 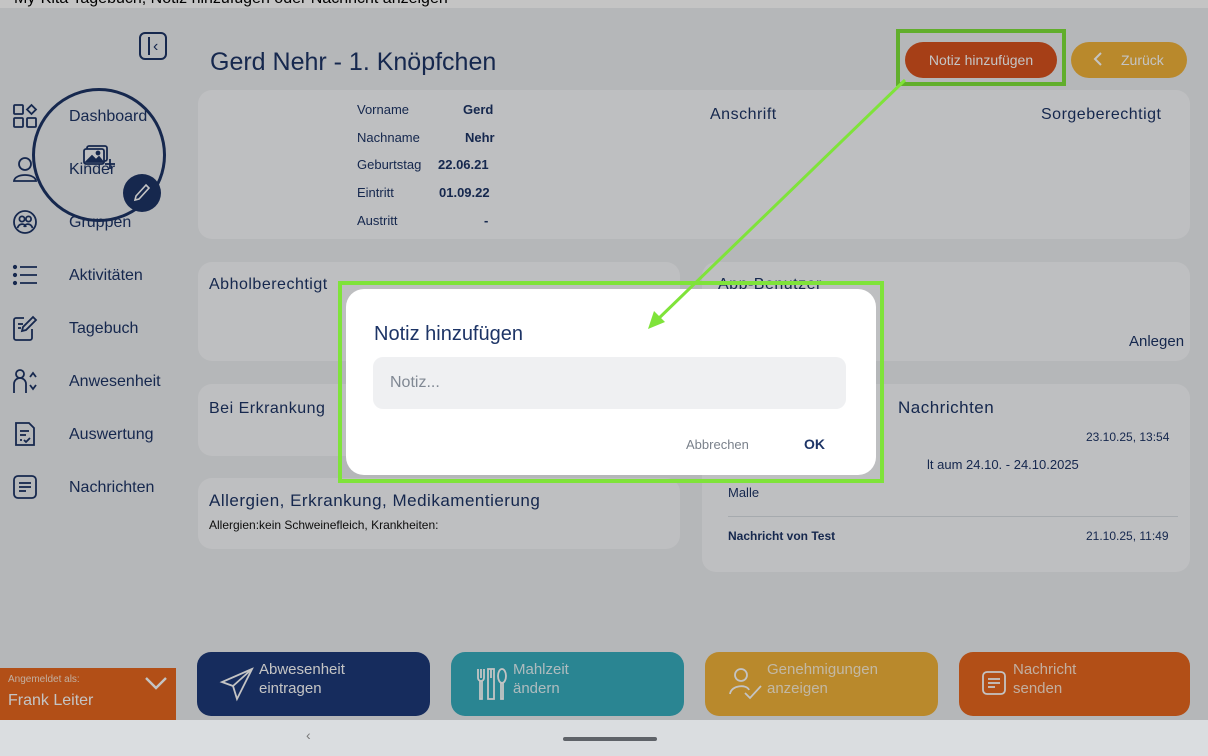 I want to click on dialog-highlight, so click(x=611, y=382).